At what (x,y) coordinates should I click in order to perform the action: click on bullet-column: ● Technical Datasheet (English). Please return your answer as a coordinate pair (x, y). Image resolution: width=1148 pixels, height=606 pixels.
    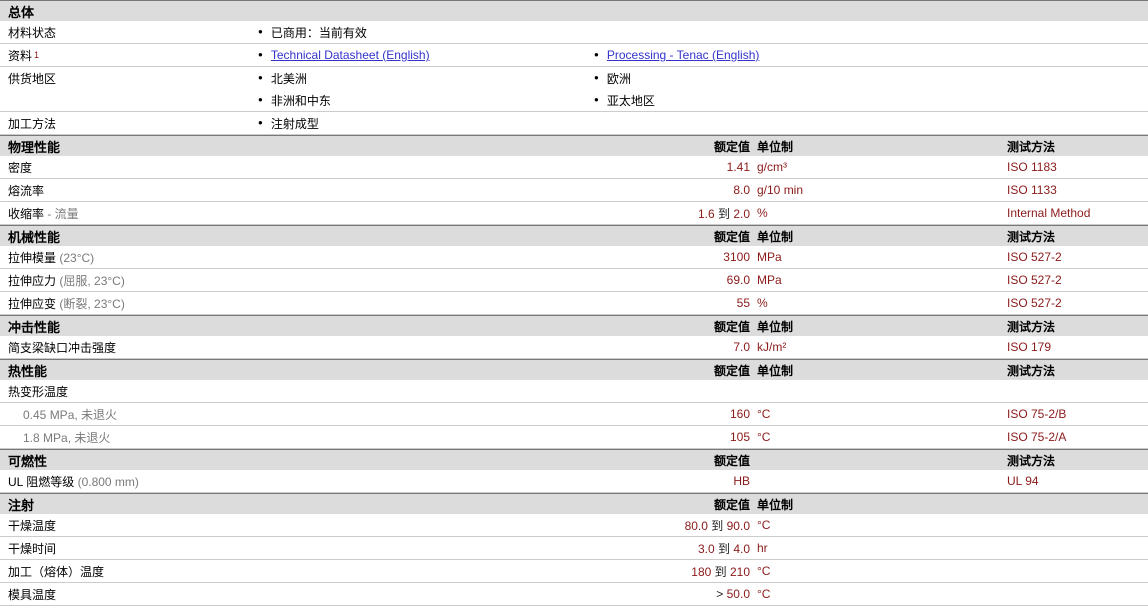
    Looking at the image, I should click on (426, 55).